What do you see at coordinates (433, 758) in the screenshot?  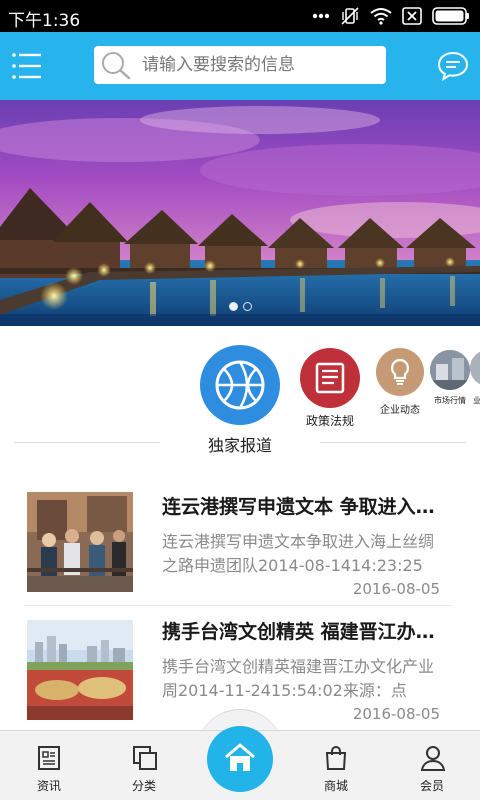 I see `user-icon` at bounding box center [433, 758].